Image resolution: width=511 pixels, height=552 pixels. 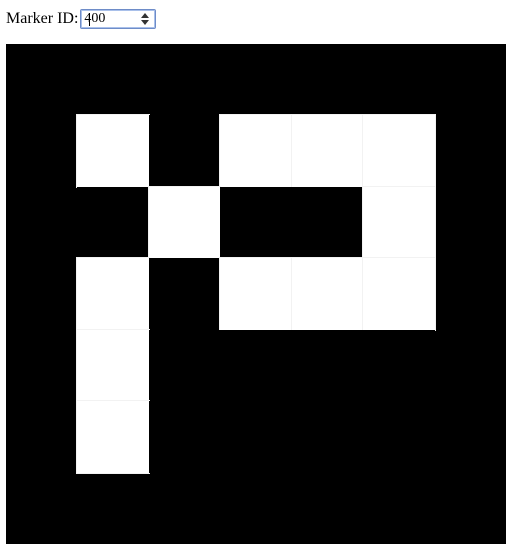 What do you see at coordinates (90, 19) in the screenshot?
I see `text-caret` at bounding box center [90, 19].